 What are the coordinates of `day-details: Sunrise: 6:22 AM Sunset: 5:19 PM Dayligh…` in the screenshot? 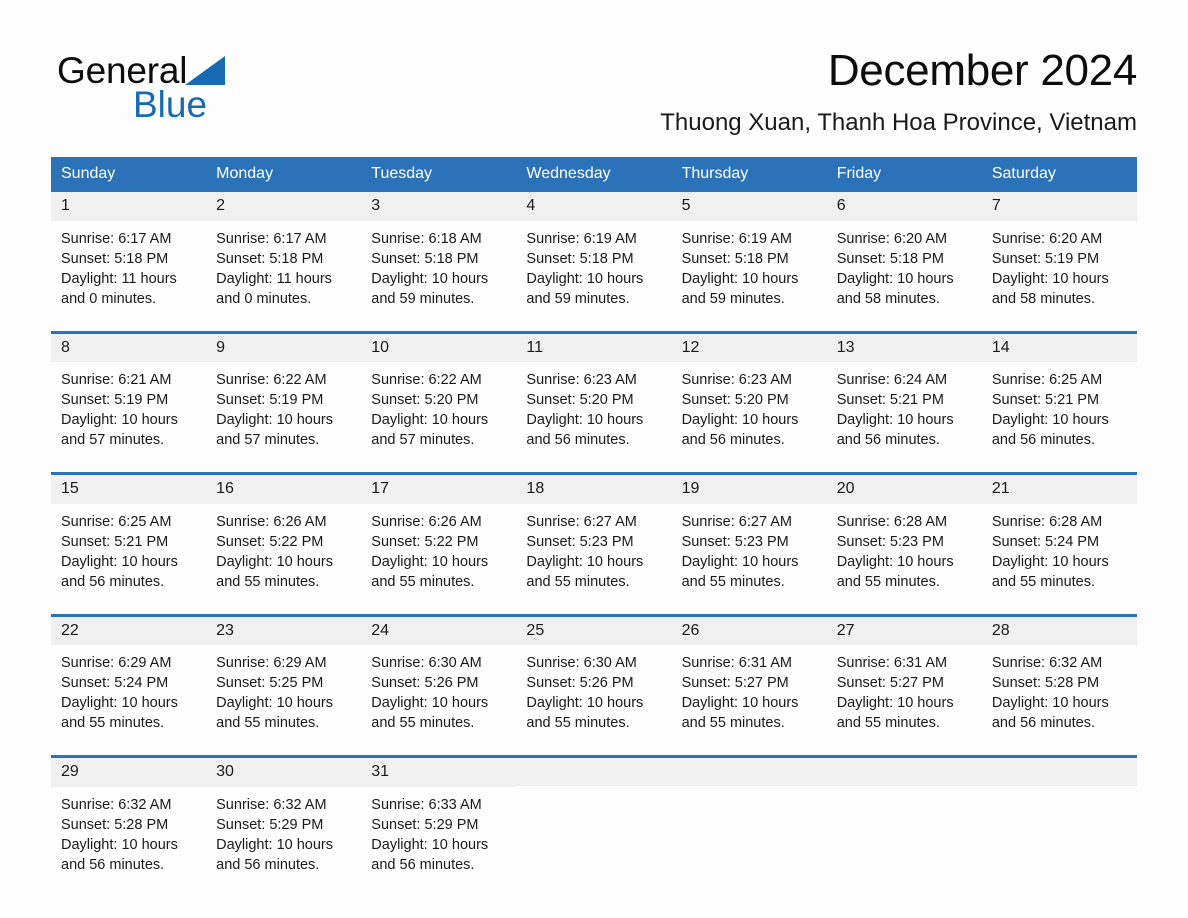 It's located at (283, 408).